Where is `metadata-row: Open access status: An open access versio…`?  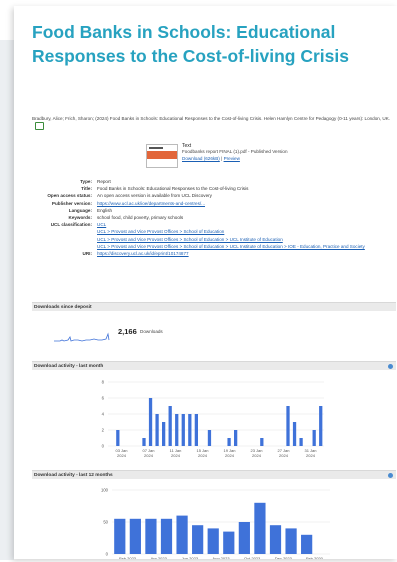
metadata-row: Open access status: An open access versio… is located at coordinates (213, 195).